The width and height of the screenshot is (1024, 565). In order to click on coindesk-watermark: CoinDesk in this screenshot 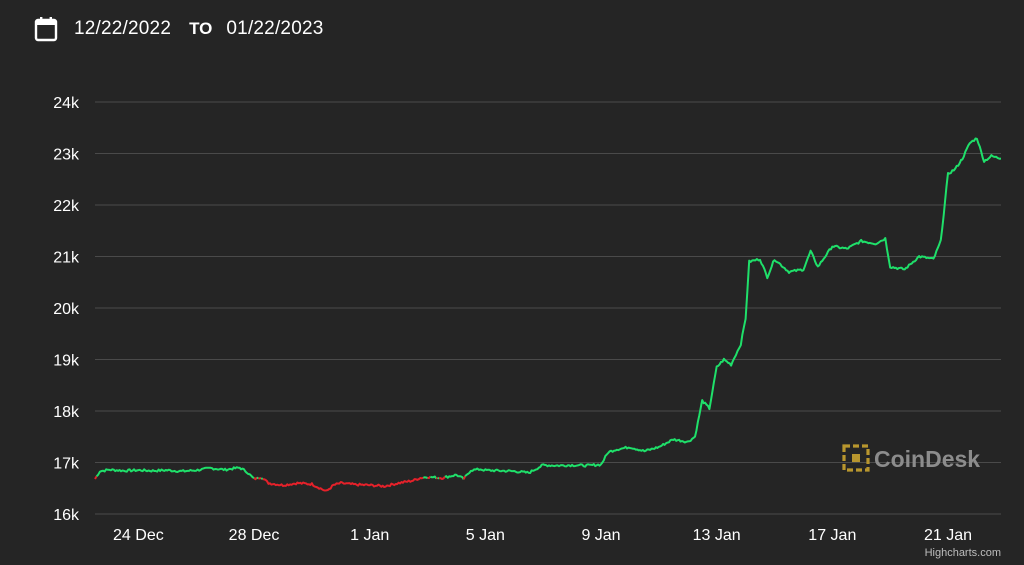, I will do `click(911, 458)`.